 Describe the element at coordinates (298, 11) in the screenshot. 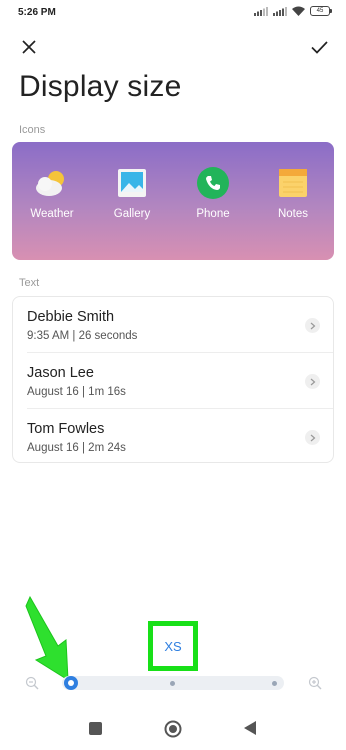

I see `wifi-icon` at that location.